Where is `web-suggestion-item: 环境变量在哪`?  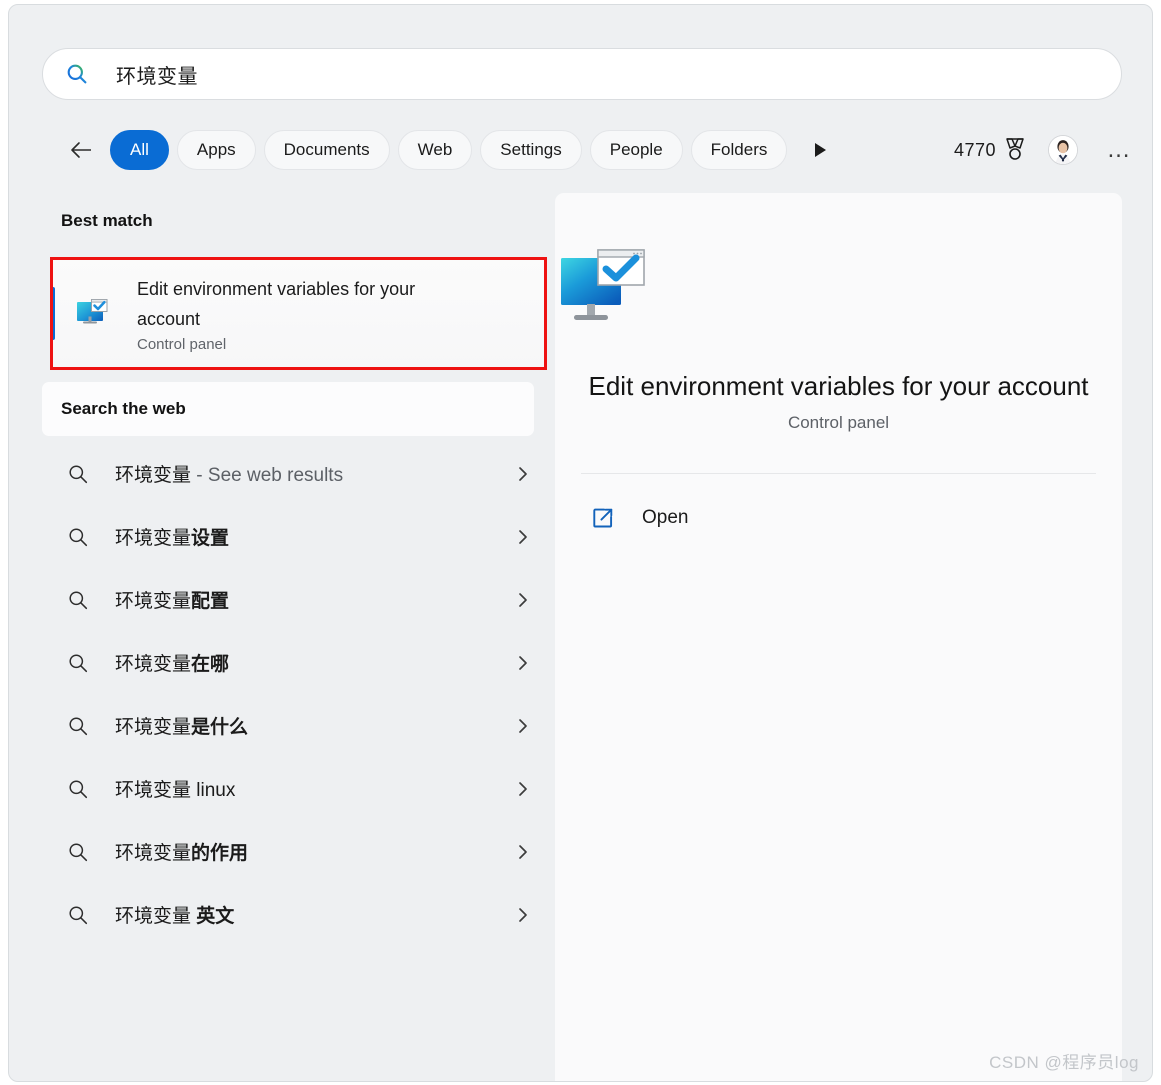 web-suggestion-item: 环境变量在哪 is located at coordinates (298, 662).